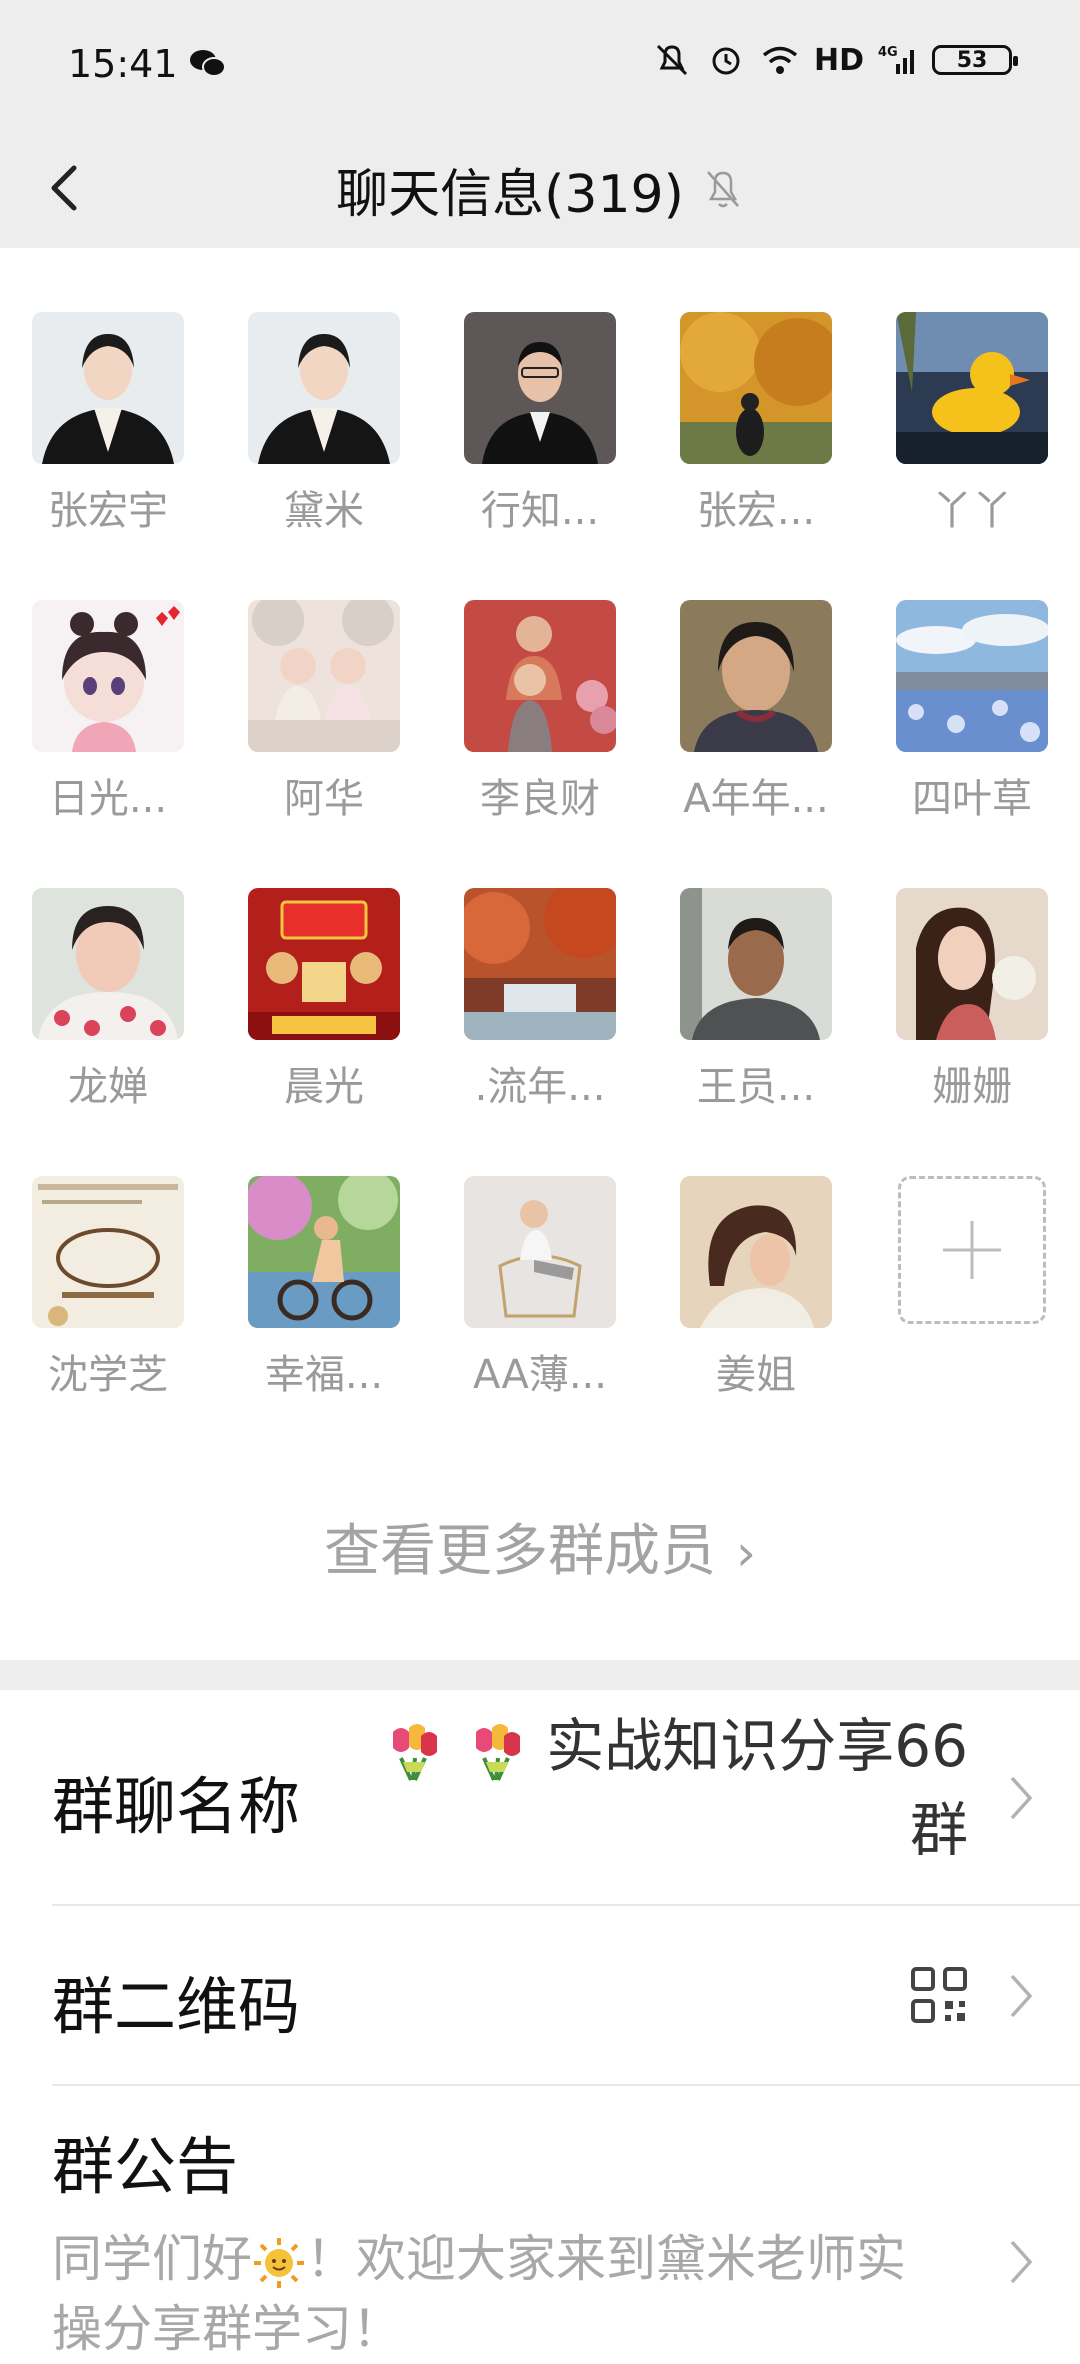 This screenshot has height=2364, width=1080. What do you see at coordinates (672, 60) in the screenshot?
I see `mute-notification-icon` at bounding box center [672, 60].